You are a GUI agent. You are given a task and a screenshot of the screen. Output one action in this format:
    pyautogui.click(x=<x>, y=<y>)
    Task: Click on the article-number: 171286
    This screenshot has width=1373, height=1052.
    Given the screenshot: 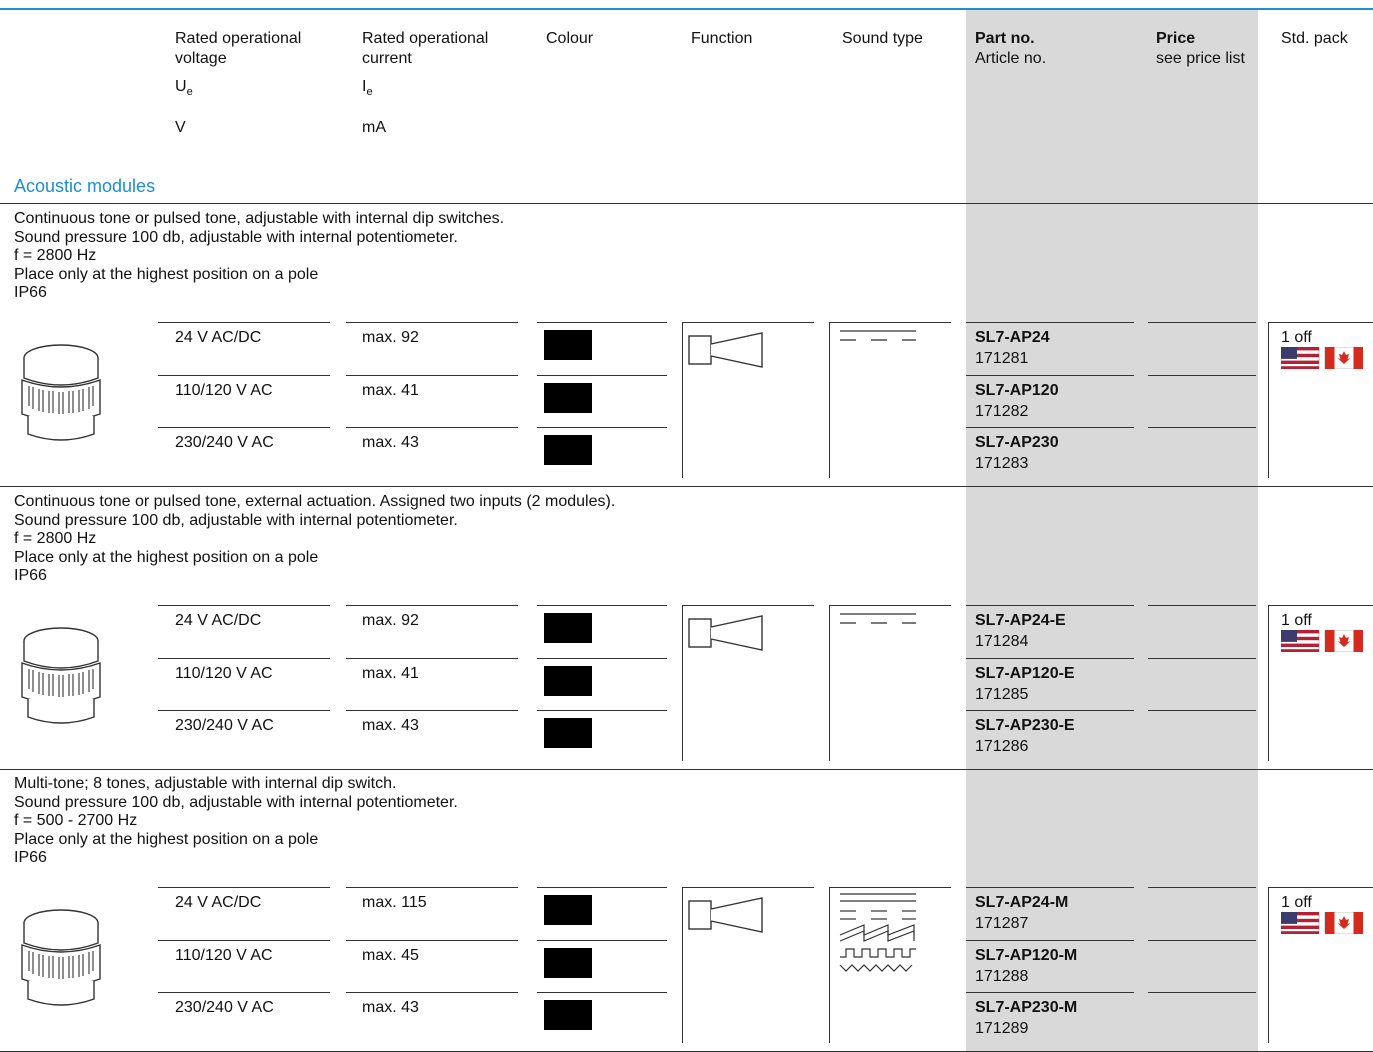 What is the action you would take?
    pyautogui.click(x=1002, y=746)
    